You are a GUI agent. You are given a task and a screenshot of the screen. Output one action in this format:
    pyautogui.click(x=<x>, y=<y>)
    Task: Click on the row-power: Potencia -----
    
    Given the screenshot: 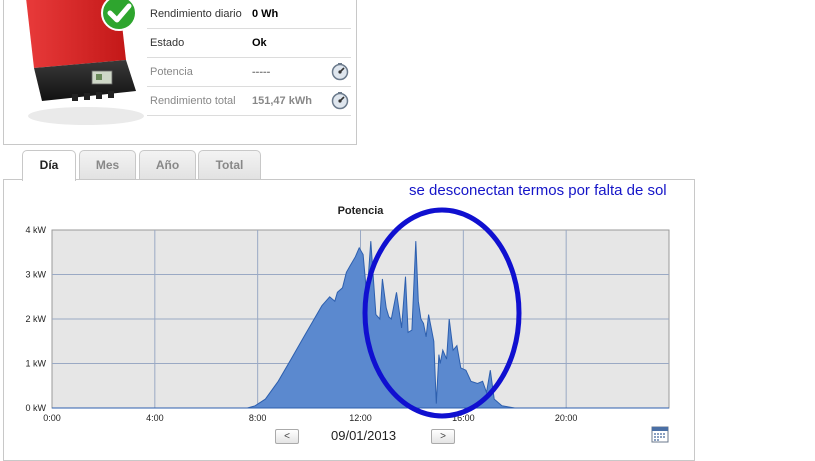 What is the action you would take?
    pyautogui.click(x=249, y=72)
    